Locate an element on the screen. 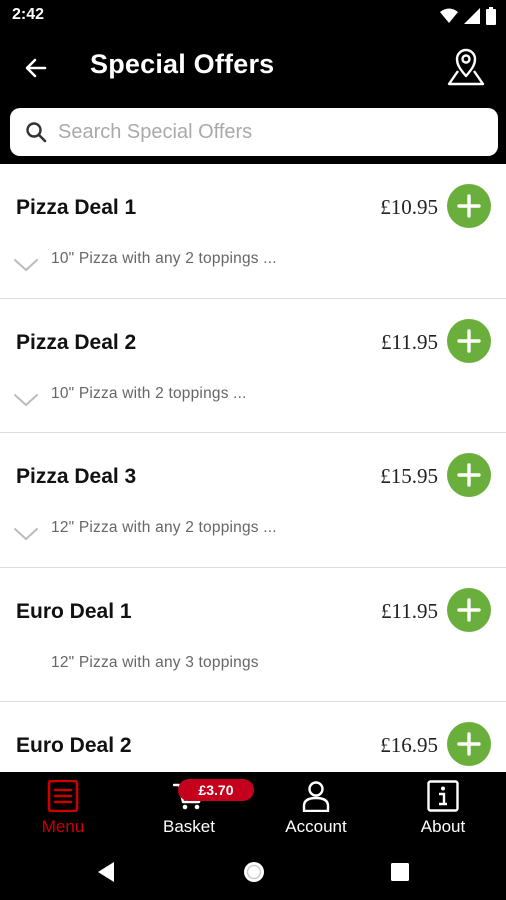 This screenshot has height=900, width=506. search-icon is located at coordinates (36, 132).